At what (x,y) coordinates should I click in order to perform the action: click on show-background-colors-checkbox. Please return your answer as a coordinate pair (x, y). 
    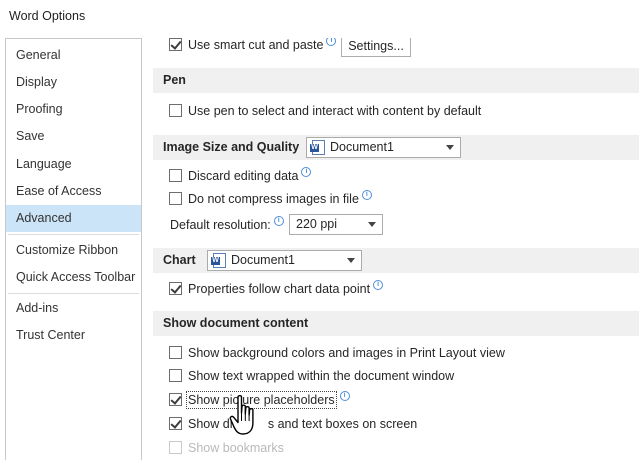
    Looking at the image, I should click on (175, 352).